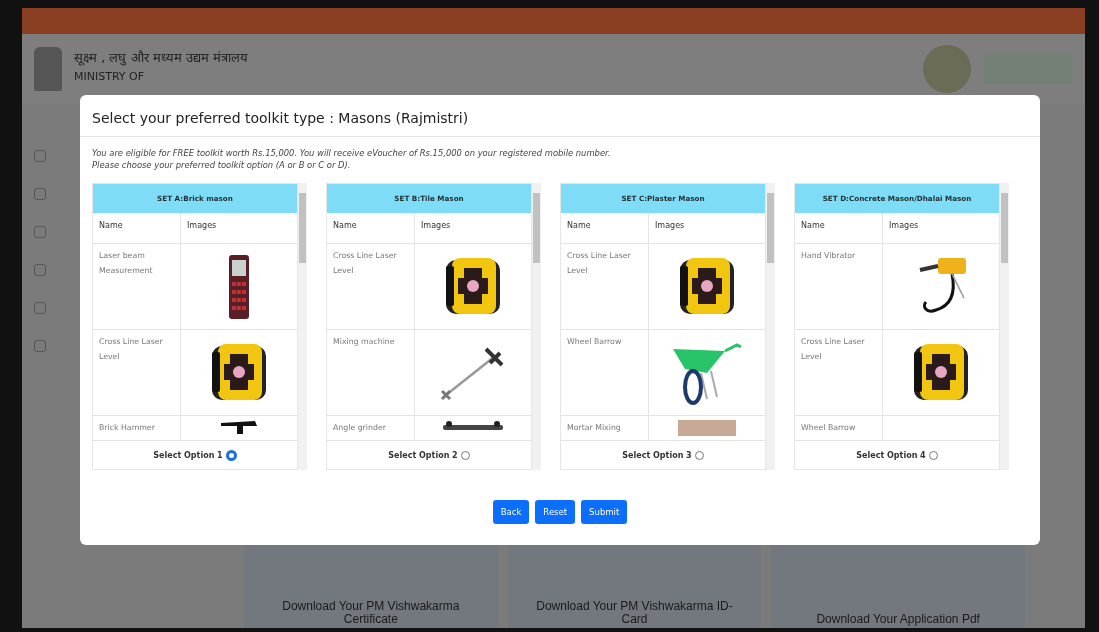  What do you see at coordinates (371, 613) in the screenshot?
I see `download-card-title: Download Your PM Vishwakarma Certificate` at bounding box center [371, 613].